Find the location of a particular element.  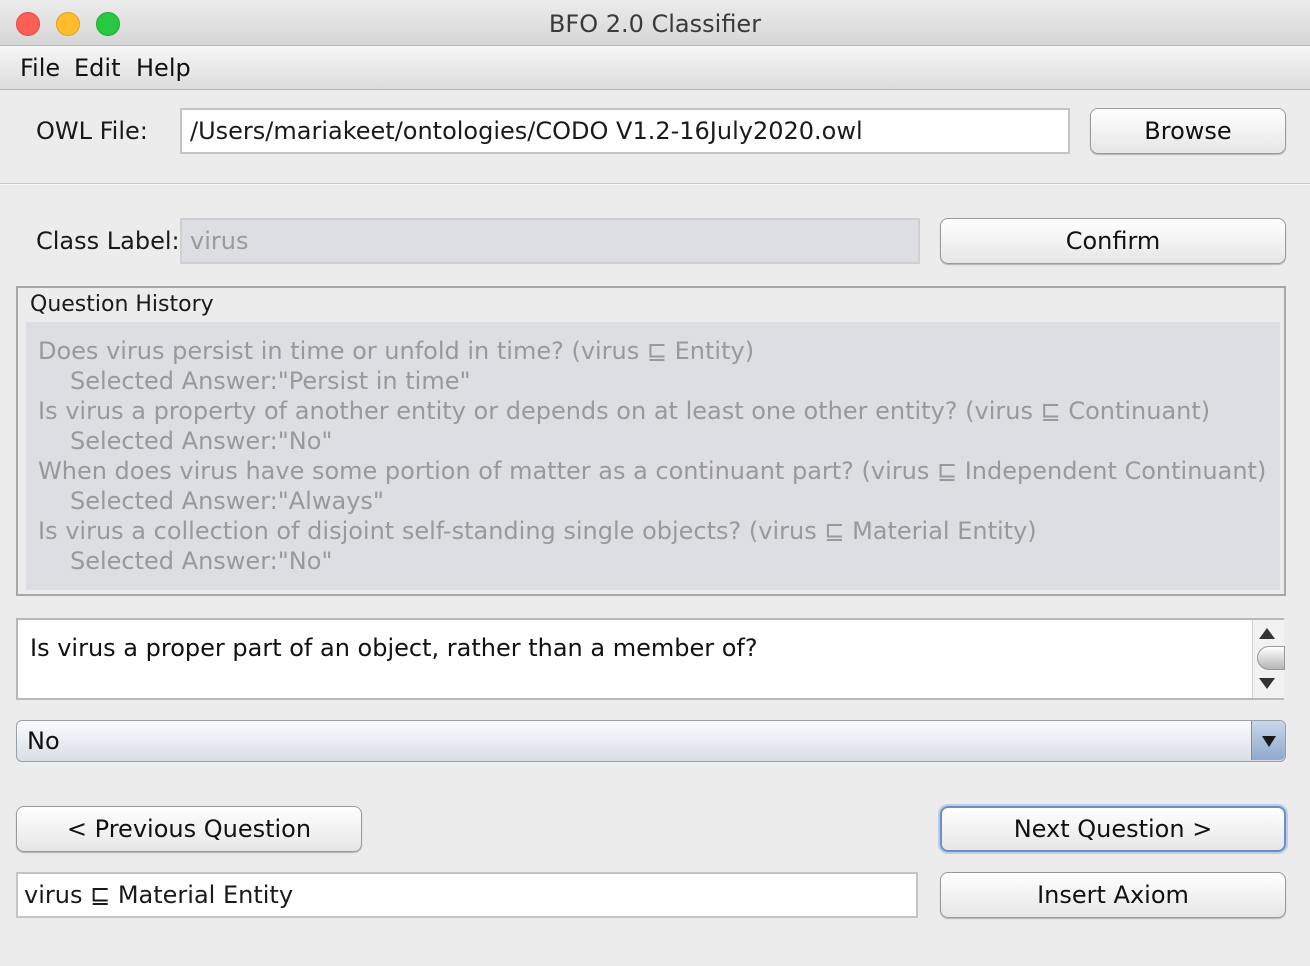

answer-select: No is located at coordinates (651, 741).